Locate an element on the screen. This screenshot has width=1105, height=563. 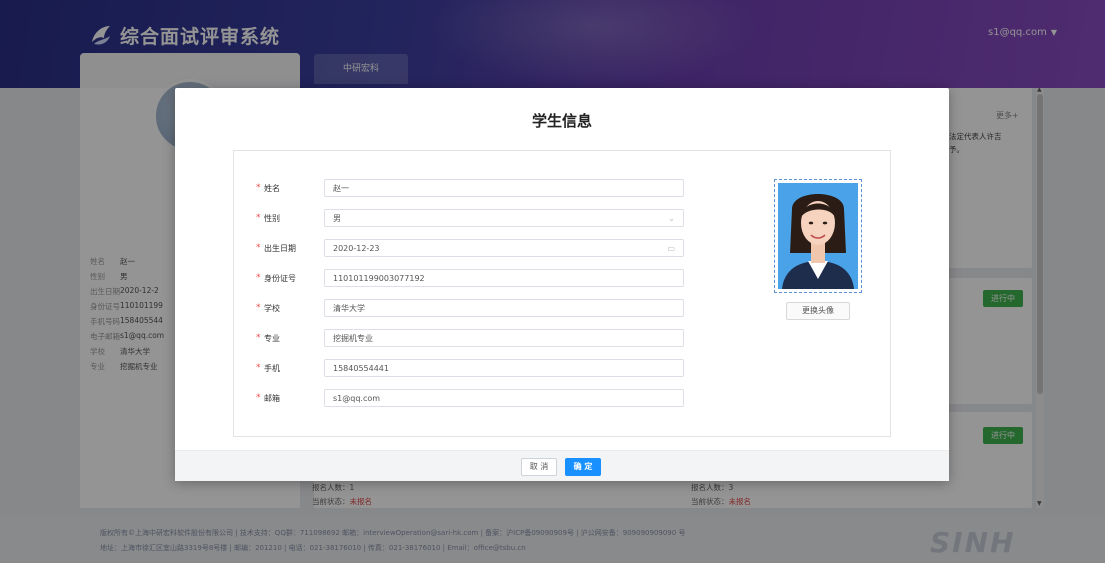
form-row-email: * 邮箱 s1@qq.com is located at coordinates (470, 398).